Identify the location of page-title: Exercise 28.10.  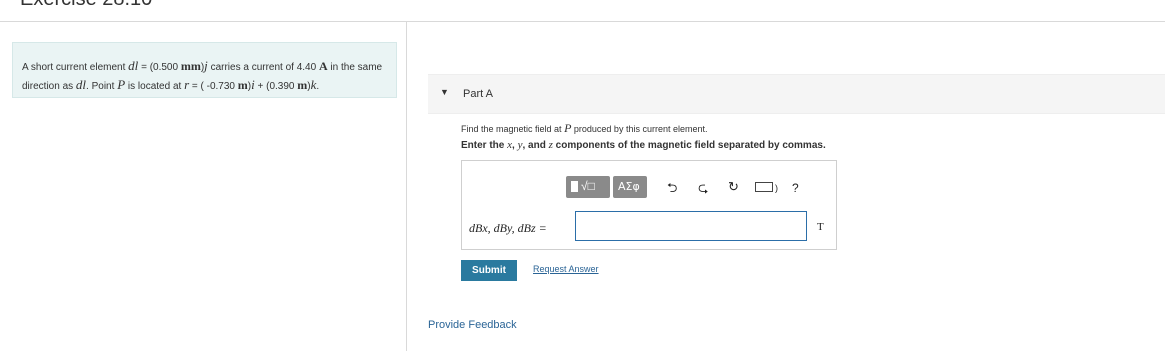
(86, 5).